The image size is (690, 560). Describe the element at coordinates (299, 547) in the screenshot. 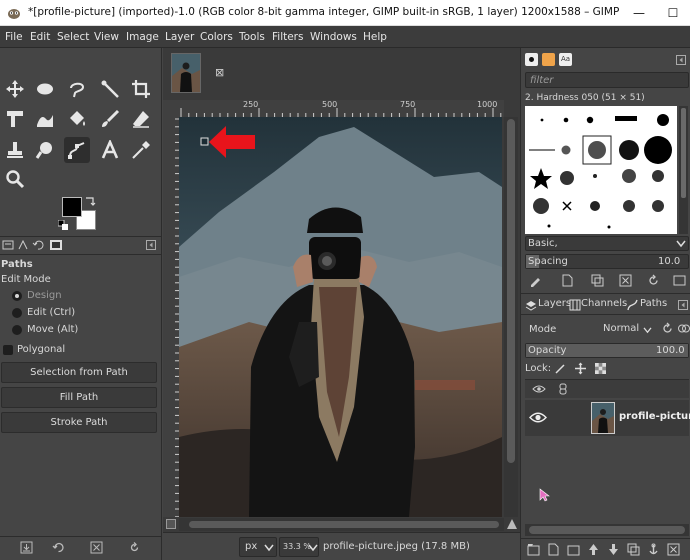

I see `zoom-select: 33.3 %` at that location.